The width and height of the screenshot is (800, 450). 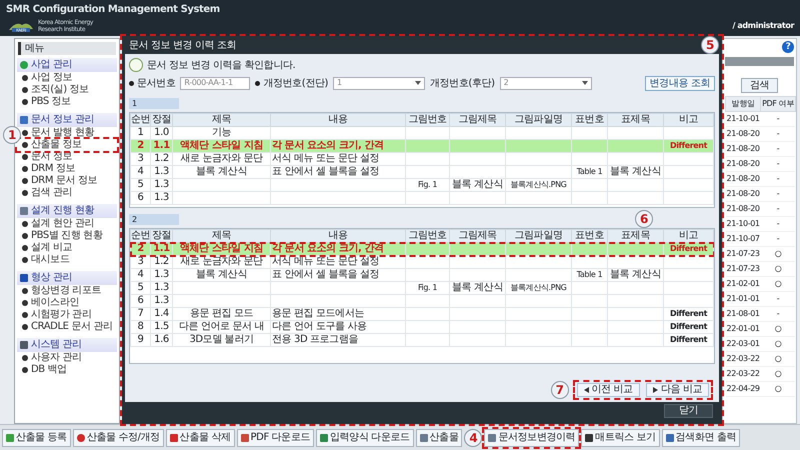 What do you see at coordinates (67, 193) in the screenshot?
I see `menu-item: 검색 관리` at bounding box center [67, 193].